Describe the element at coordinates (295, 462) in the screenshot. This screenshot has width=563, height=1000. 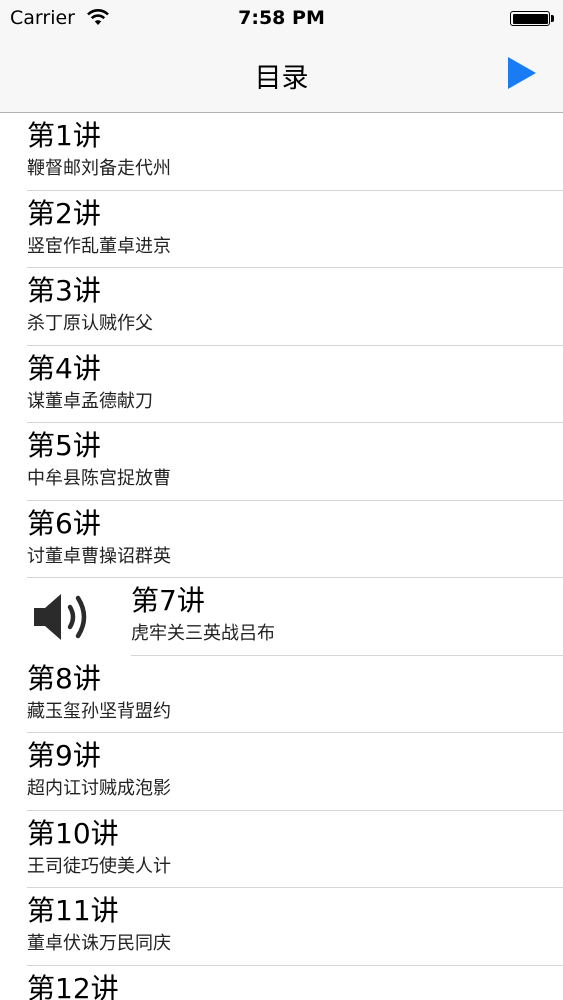
I see `list-item-content: 第5讲中牟县陈宫捉放曹` at that location.